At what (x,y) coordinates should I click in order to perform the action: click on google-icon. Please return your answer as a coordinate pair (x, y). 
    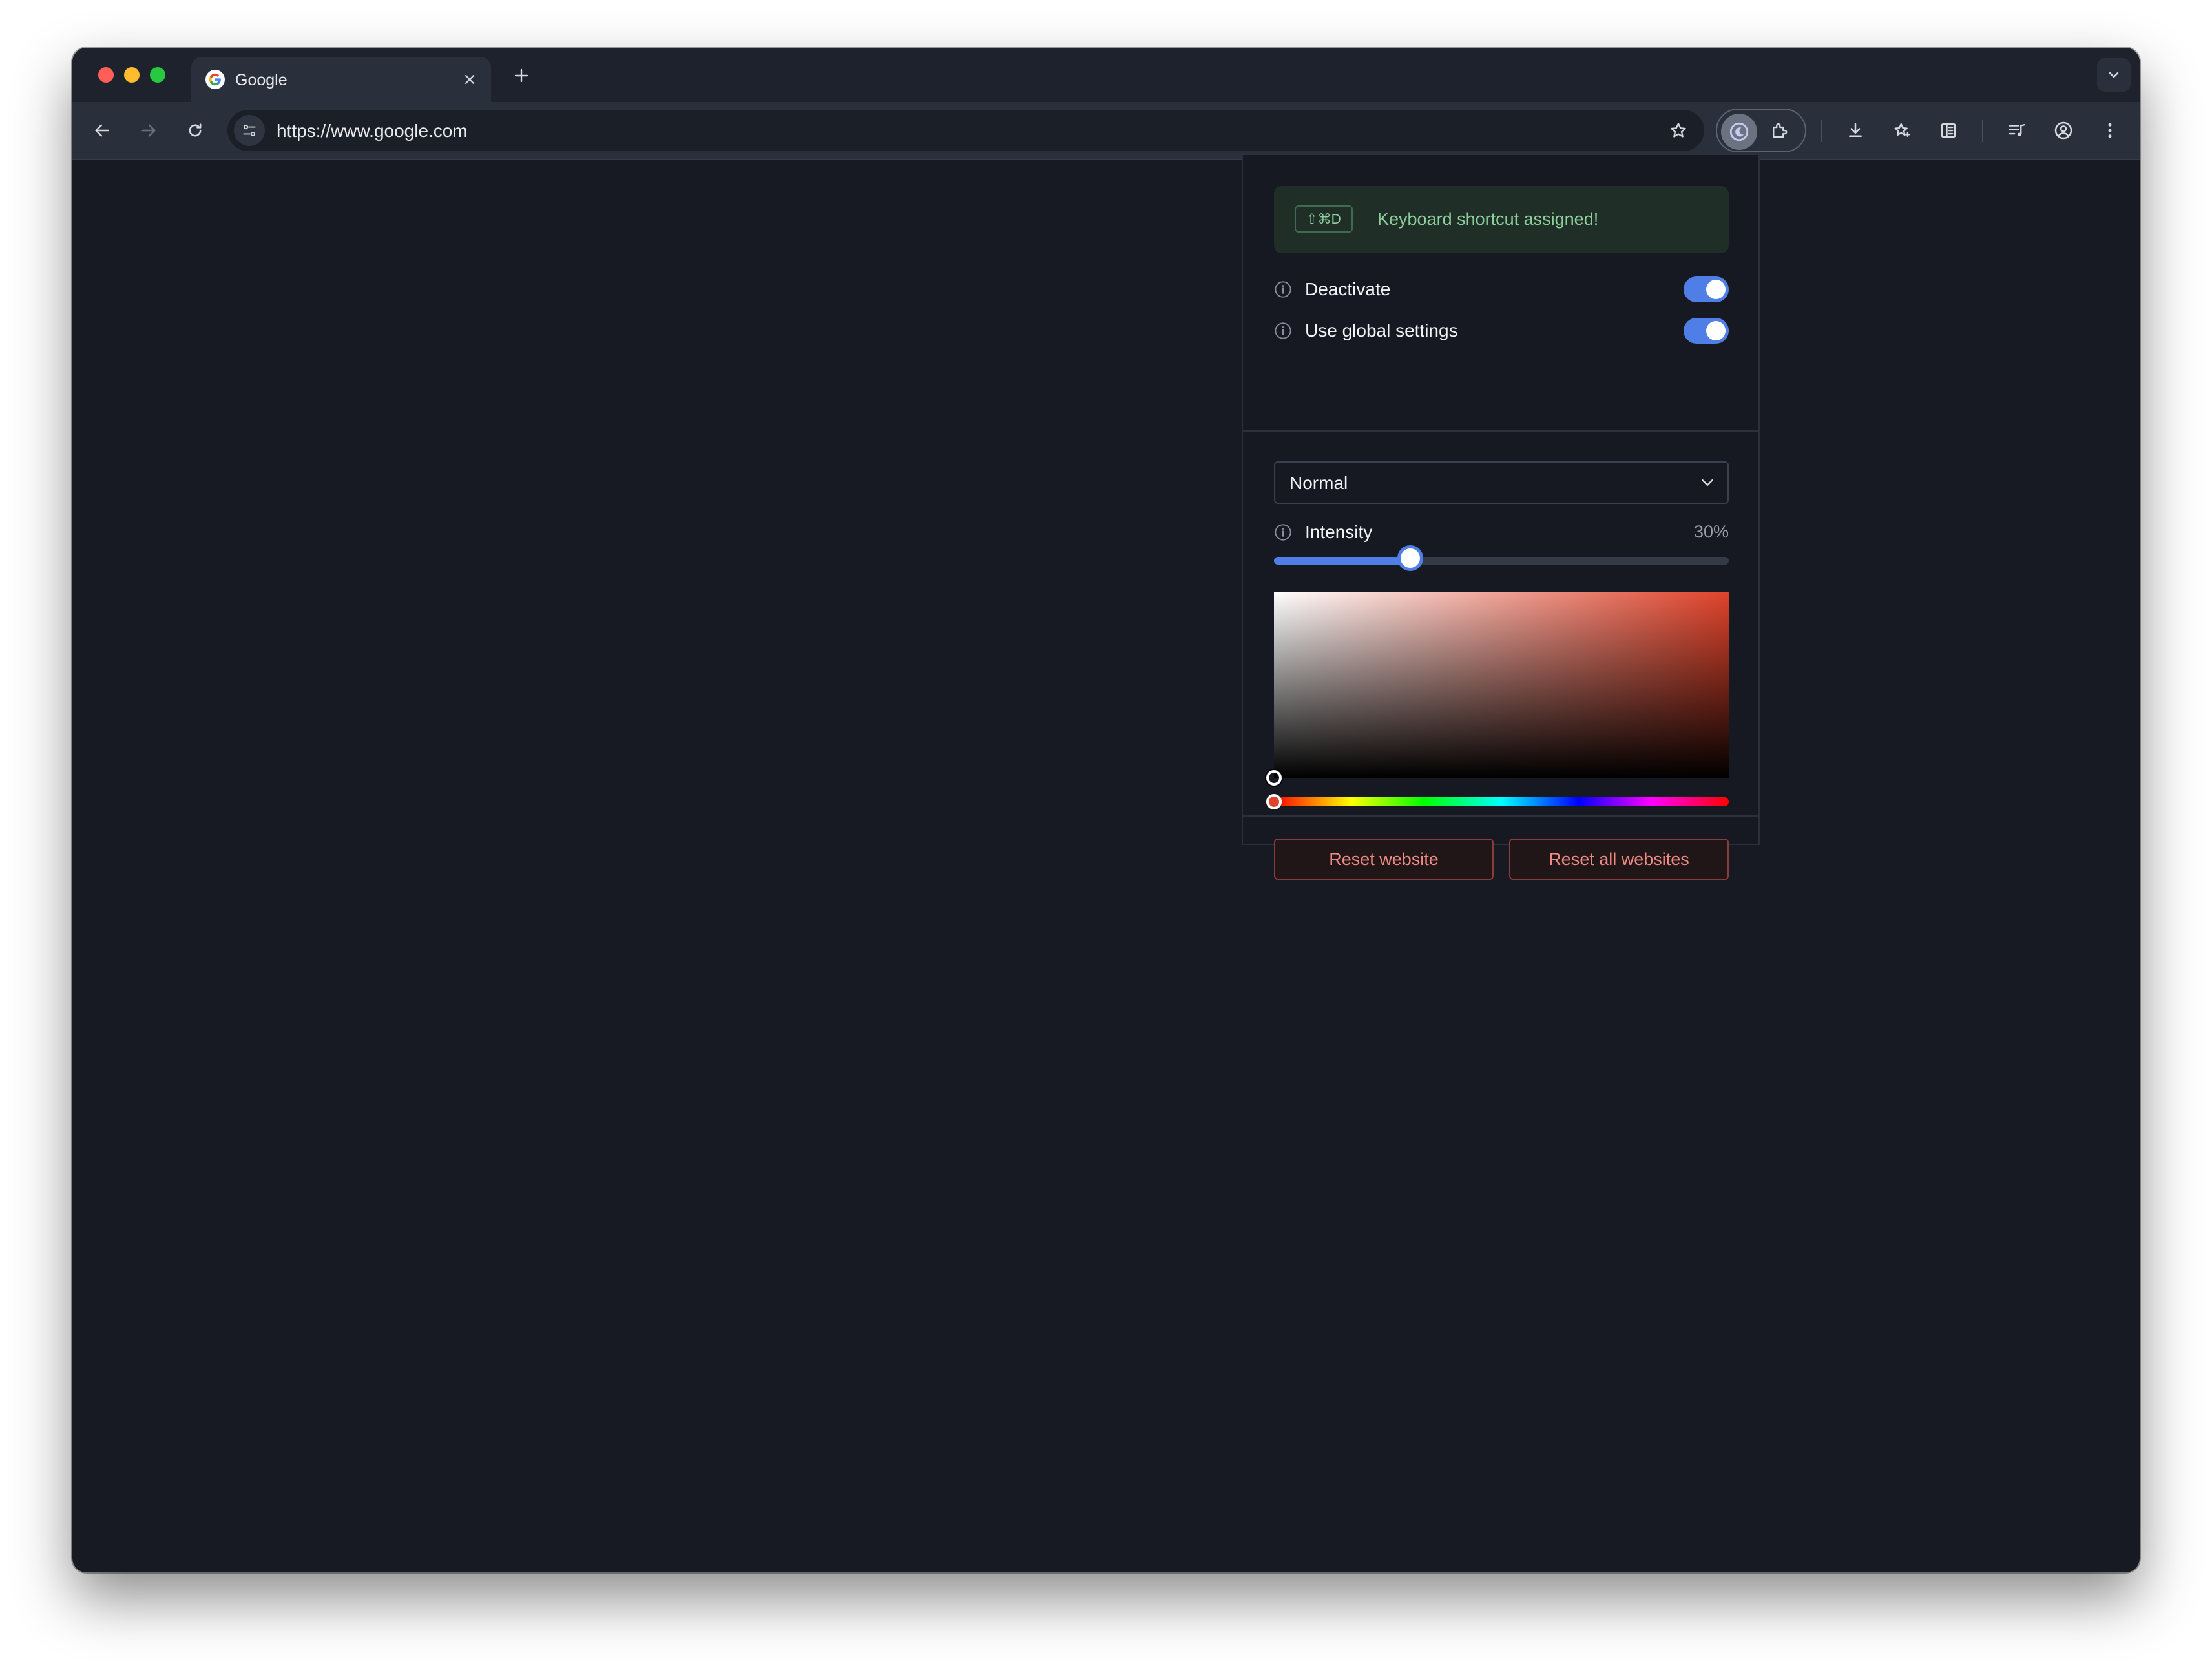
    Looking at the image, I should click on (215, 79).